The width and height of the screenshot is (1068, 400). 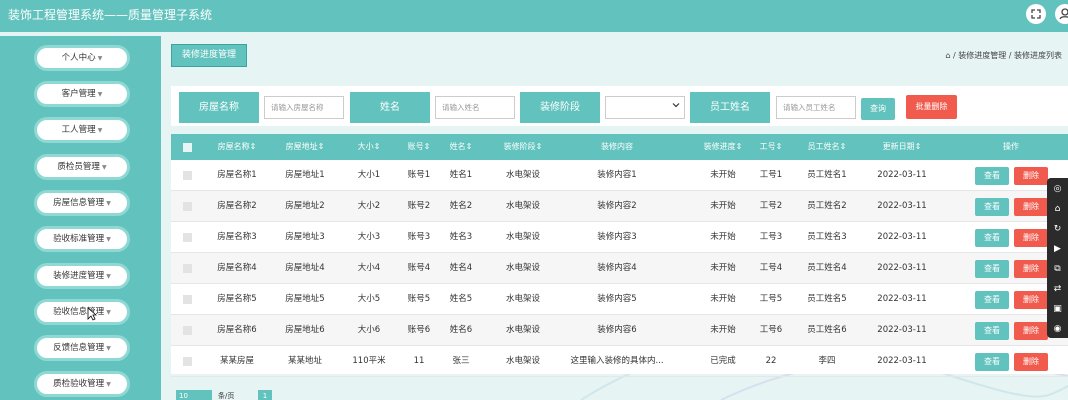 What do you see at coordinates (1057, 329) in the screenshot?
I see `camera-icon: ◉` at bounding box center [1057, 329].